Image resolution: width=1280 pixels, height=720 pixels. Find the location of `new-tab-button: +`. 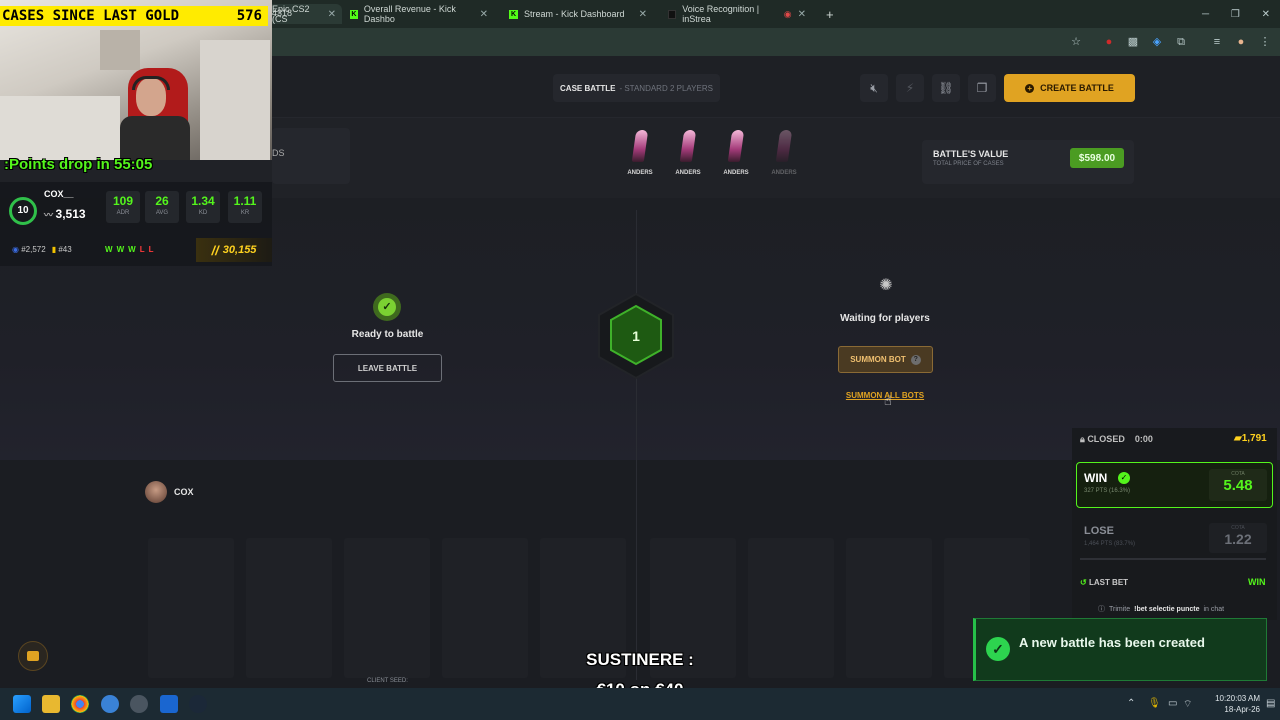

new-tab-button: + is located at coordinates (830, 14).